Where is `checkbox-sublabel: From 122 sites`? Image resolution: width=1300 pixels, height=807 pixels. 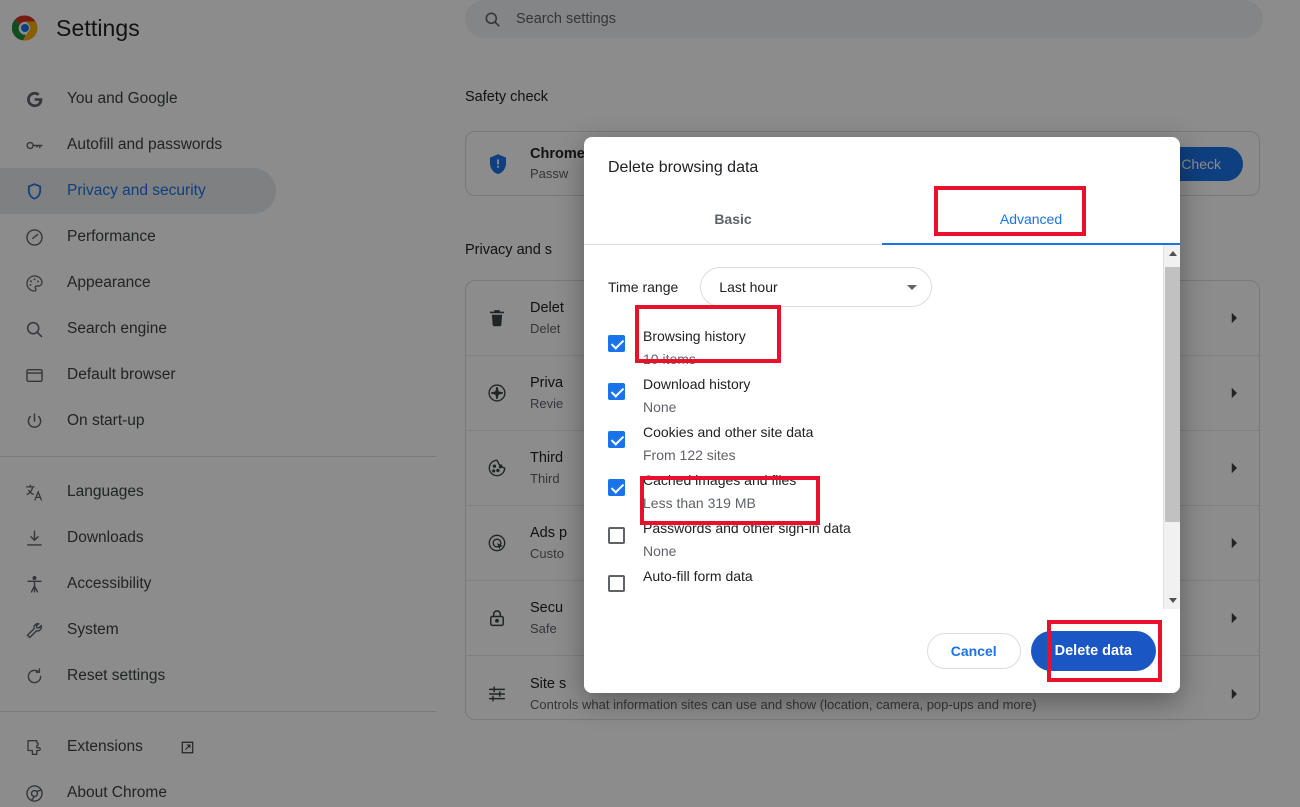
checkbox-sublabel: From 122 sites is located at coordinates (689, 455).